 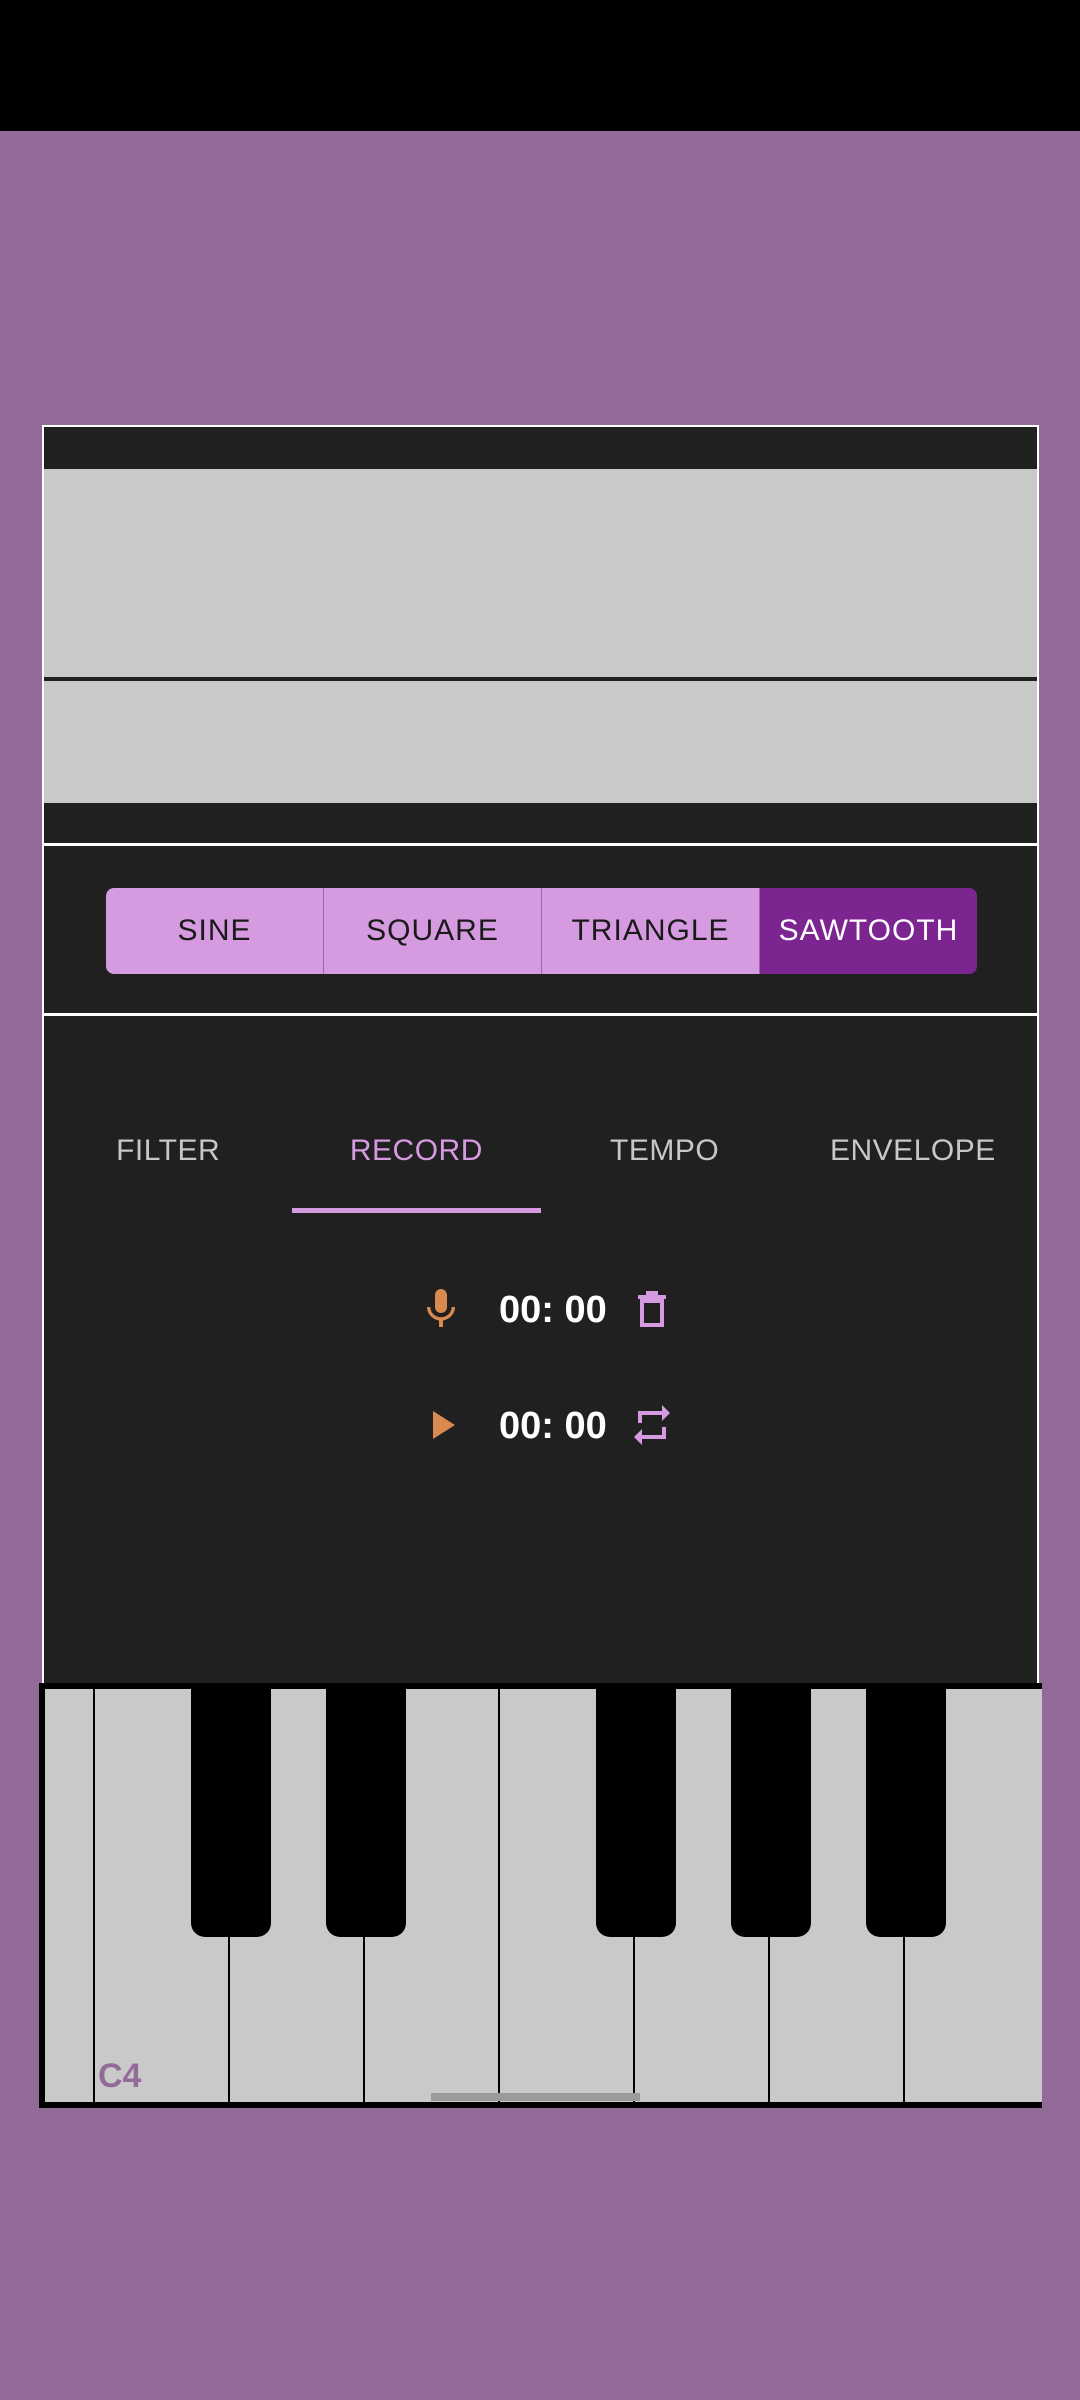 What do you see at coordinates (535, 2097) in the screenshot?
I see `keyboard-scrollbar` at bounding box center [535, 2097].